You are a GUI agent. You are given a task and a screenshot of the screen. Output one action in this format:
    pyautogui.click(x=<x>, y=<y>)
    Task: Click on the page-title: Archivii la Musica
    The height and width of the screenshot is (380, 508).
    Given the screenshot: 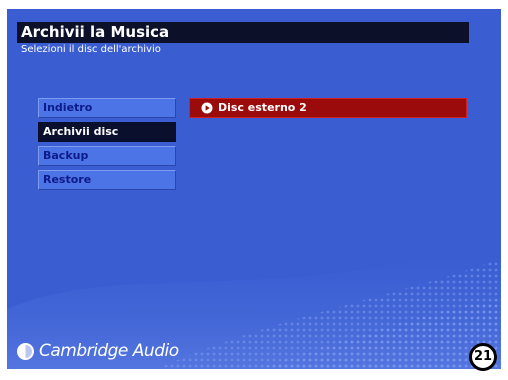 What is the action you would take?
    pyautogui.click(x=95, y=32)
    